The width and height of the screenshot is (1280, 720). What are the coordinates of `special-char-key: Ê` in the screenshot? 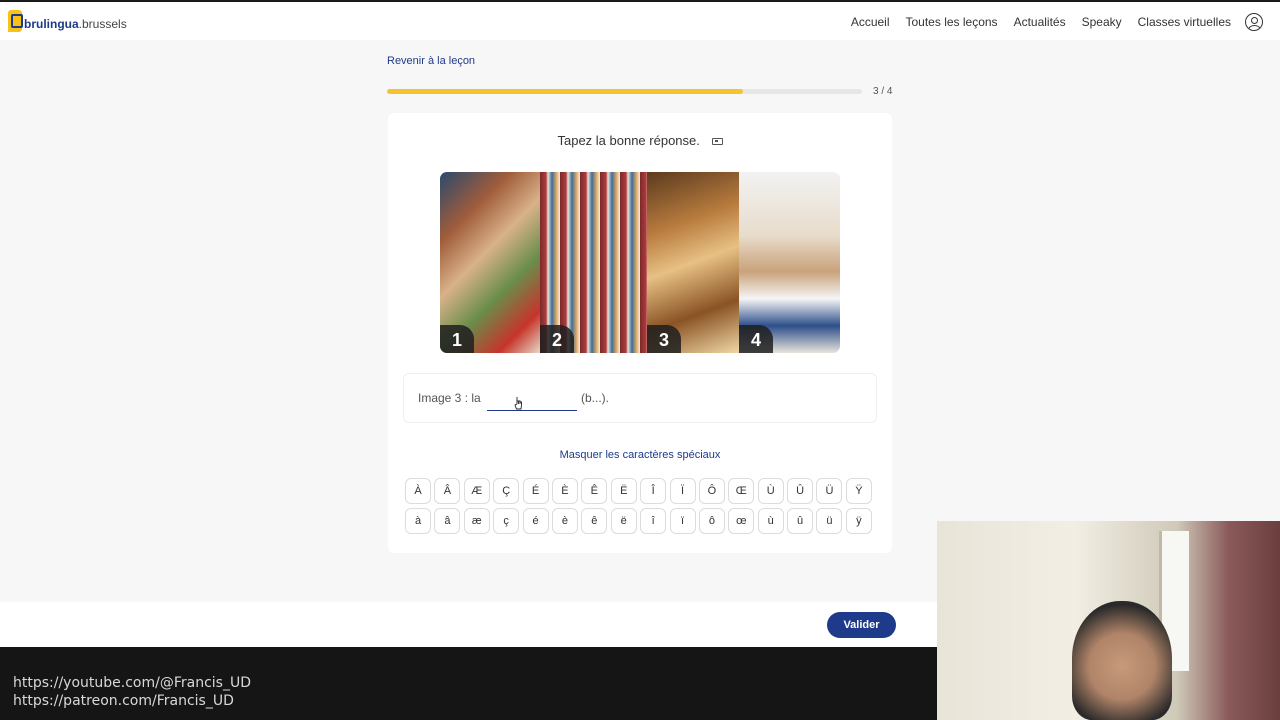 It's located at (594, 491).